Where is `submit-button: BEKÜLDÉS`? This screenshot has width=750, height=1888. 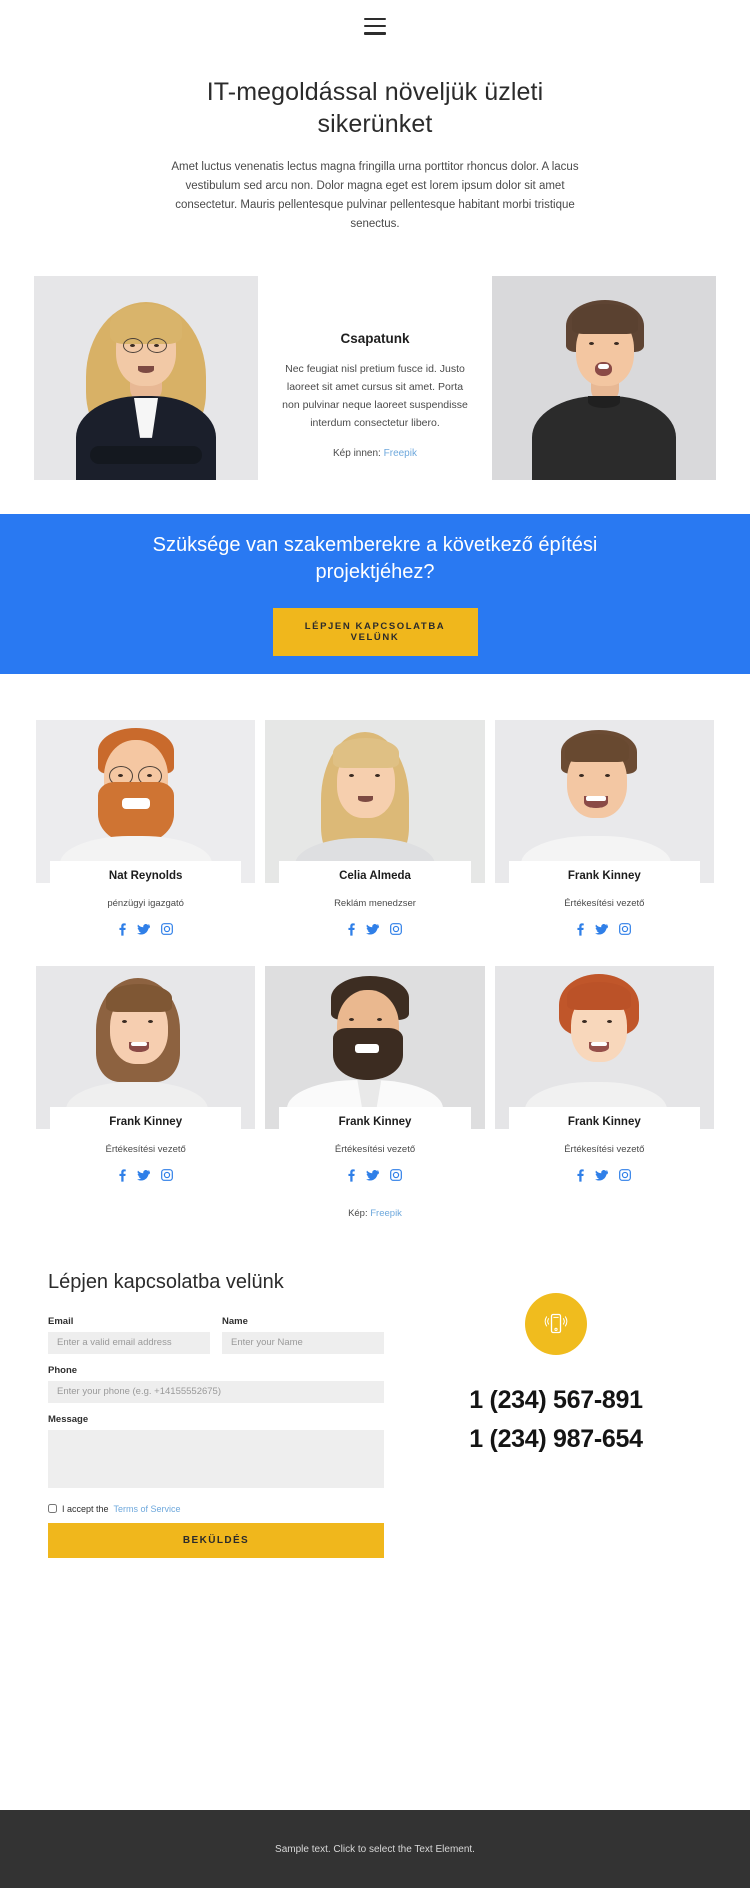
submit-button: BEKÜLDÉS is located at coordinates (216, 1540).